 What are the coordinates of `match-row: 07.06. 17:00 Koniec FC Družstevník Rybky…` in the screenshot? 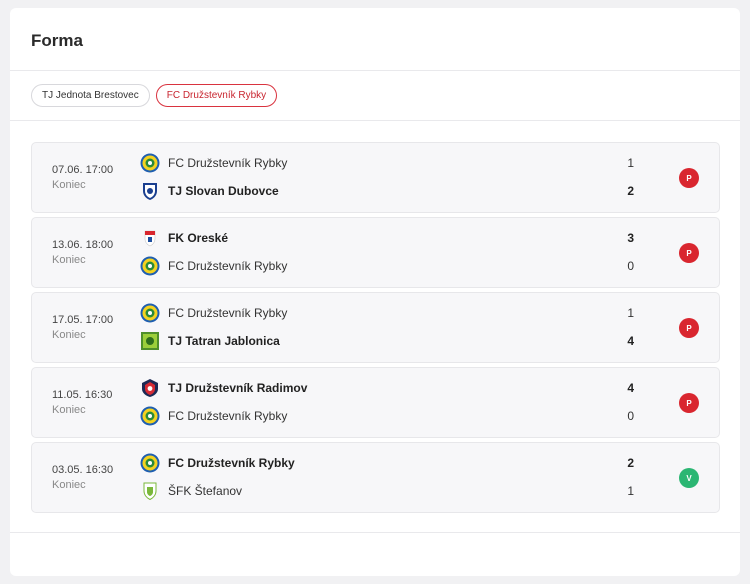 It's located at (375, 177).